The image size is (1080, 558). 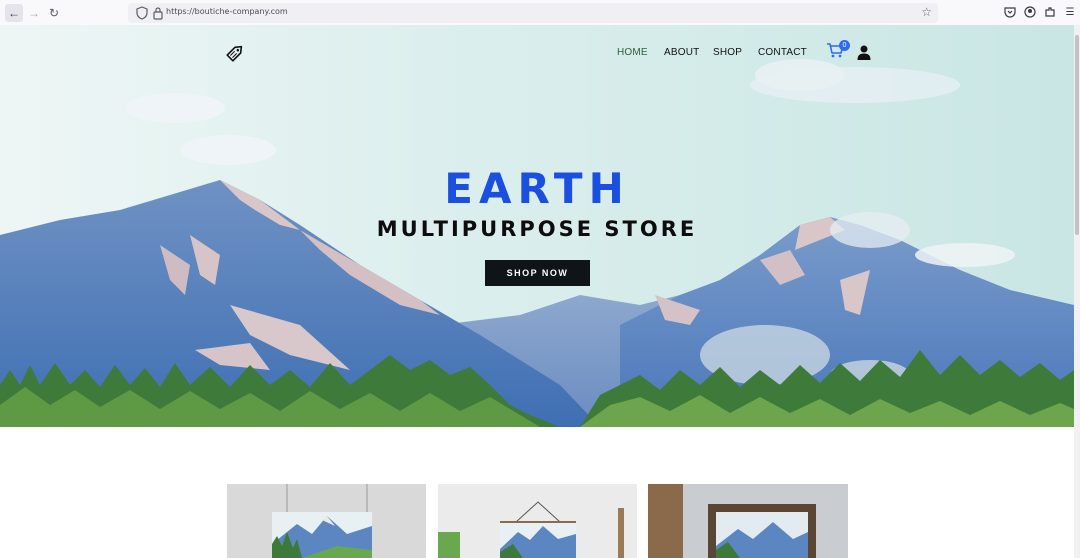 I want to click on back-icon: ←, so click(x=14, y=13).